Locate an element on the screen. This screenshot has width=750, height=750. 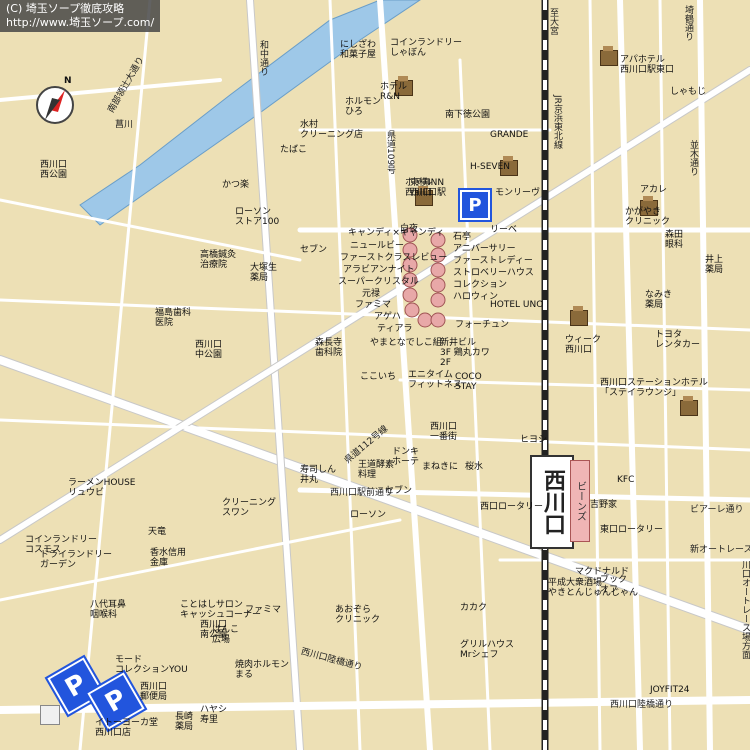
place-label: イトーヨーカ堂 西川口店 is located at coordinates (126, 728).